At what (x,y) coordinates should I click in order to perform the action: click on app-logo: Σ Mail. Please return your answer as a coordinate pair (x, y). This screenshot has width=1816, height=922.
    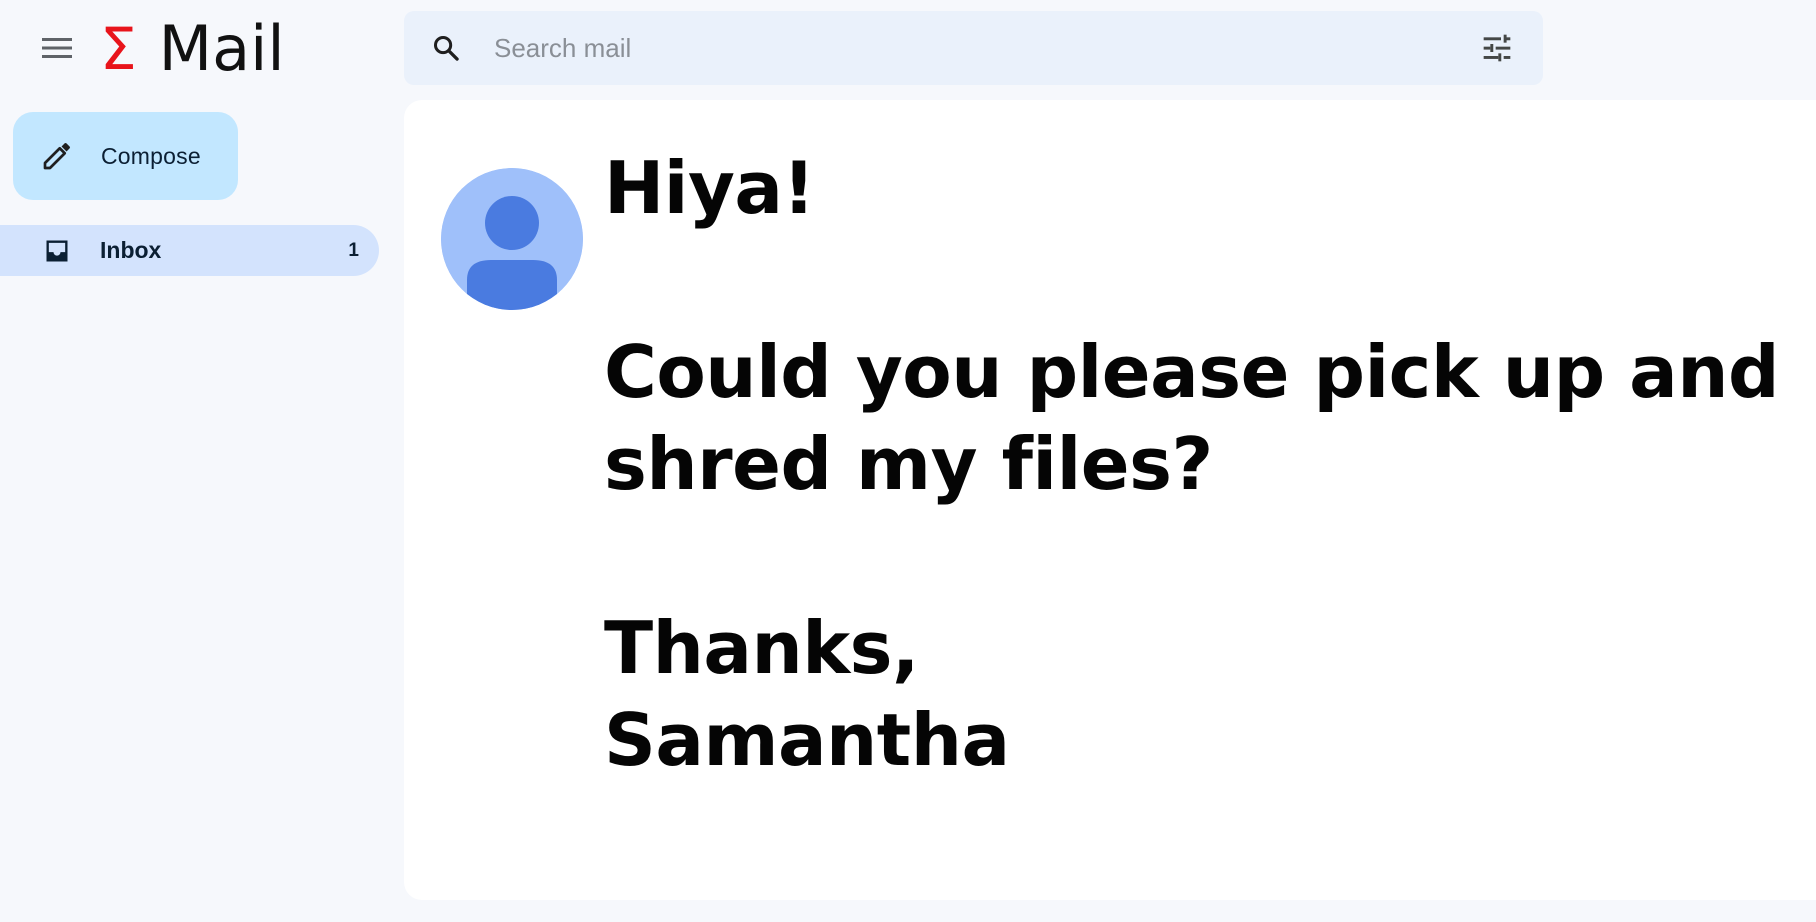
    Looking at the image, I should click on (192, 49).